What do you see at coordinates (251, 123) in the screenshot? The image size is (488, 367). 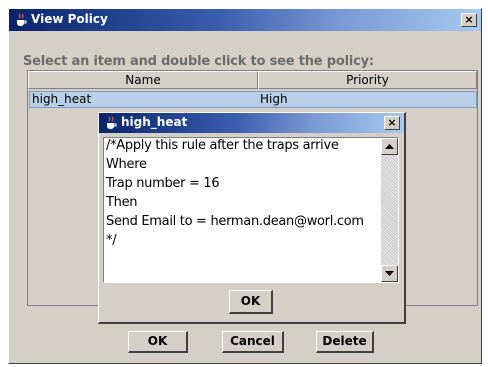 I see `dialog-title-bar: high_heat ×` at bounding box center [251, 123].